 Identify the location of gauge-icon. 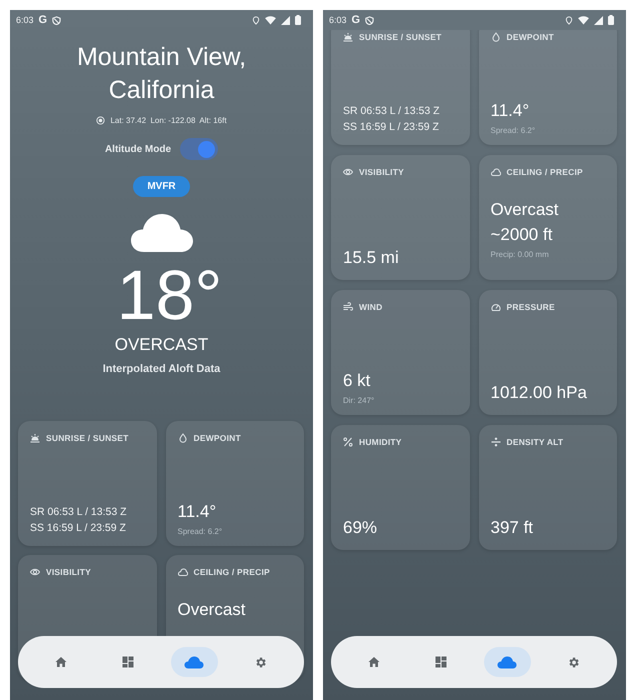
(495, 307).